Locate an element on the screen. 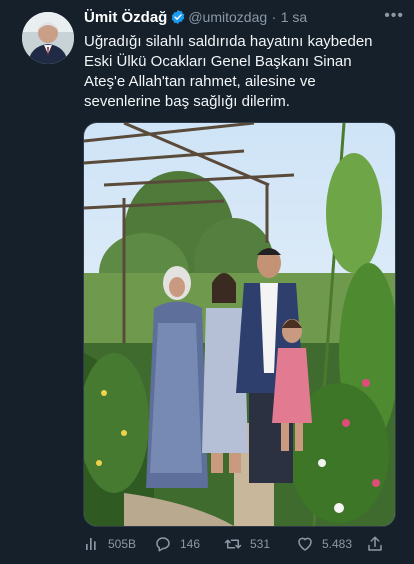 This screenshot has height=564, width=414. tweet-text-line: Ateş'e Allah'tan rahmet, ailesine ve is located at coordinates (200, 81).